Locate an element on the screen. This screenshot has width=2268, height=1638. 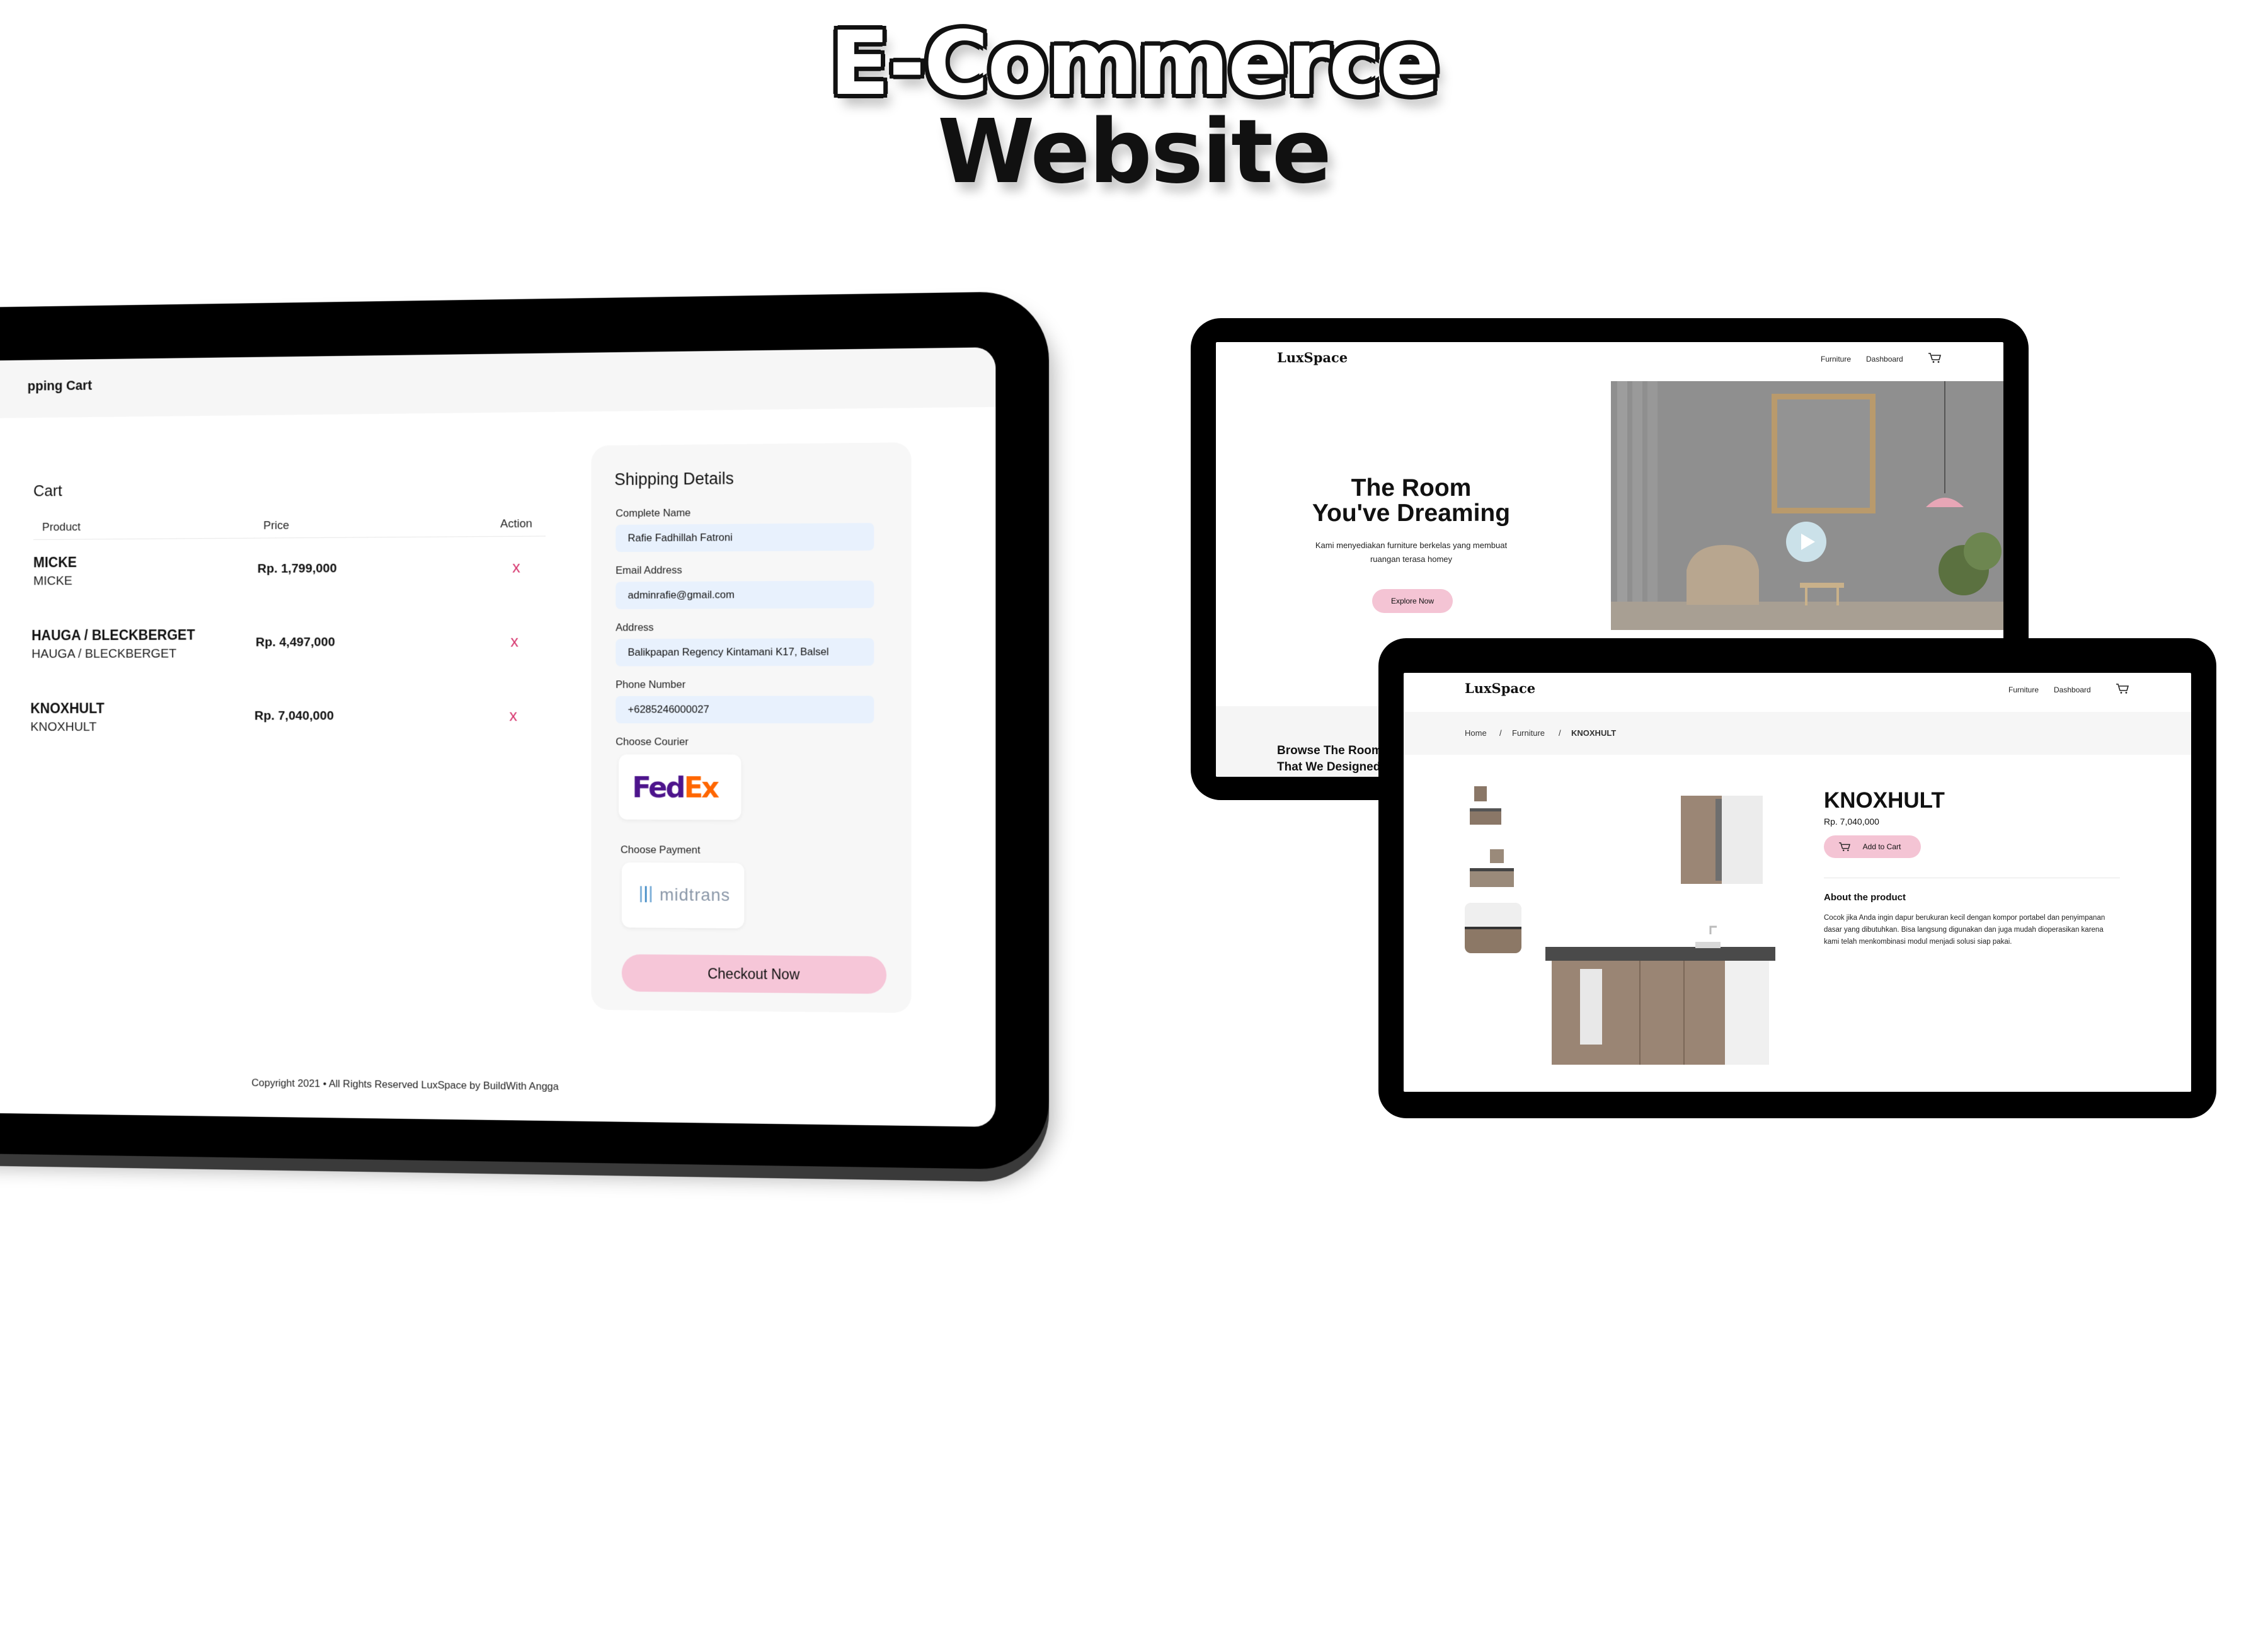
complete-name-field is located at coordinates (745, 538).